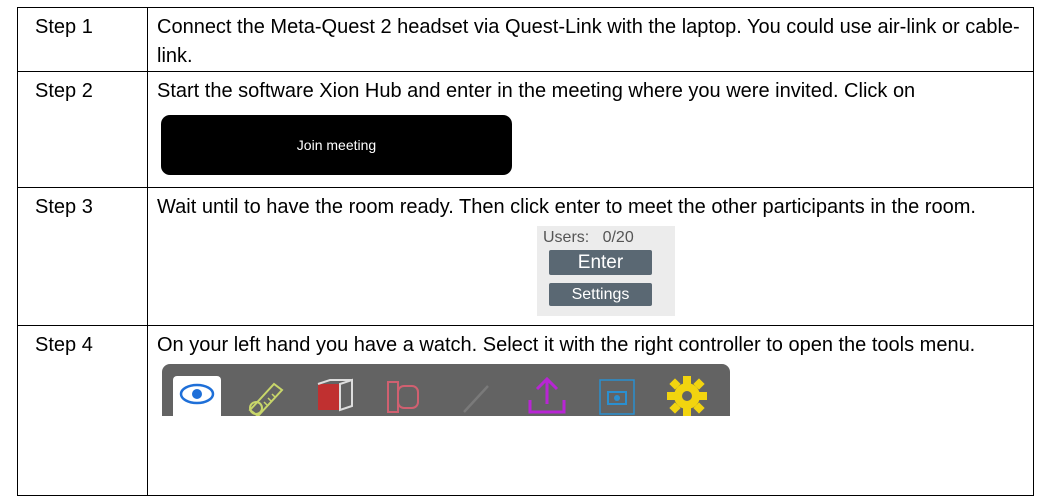 The image size is (1054, 496). I want to click on step-label: Step 3, so click(82, 256).